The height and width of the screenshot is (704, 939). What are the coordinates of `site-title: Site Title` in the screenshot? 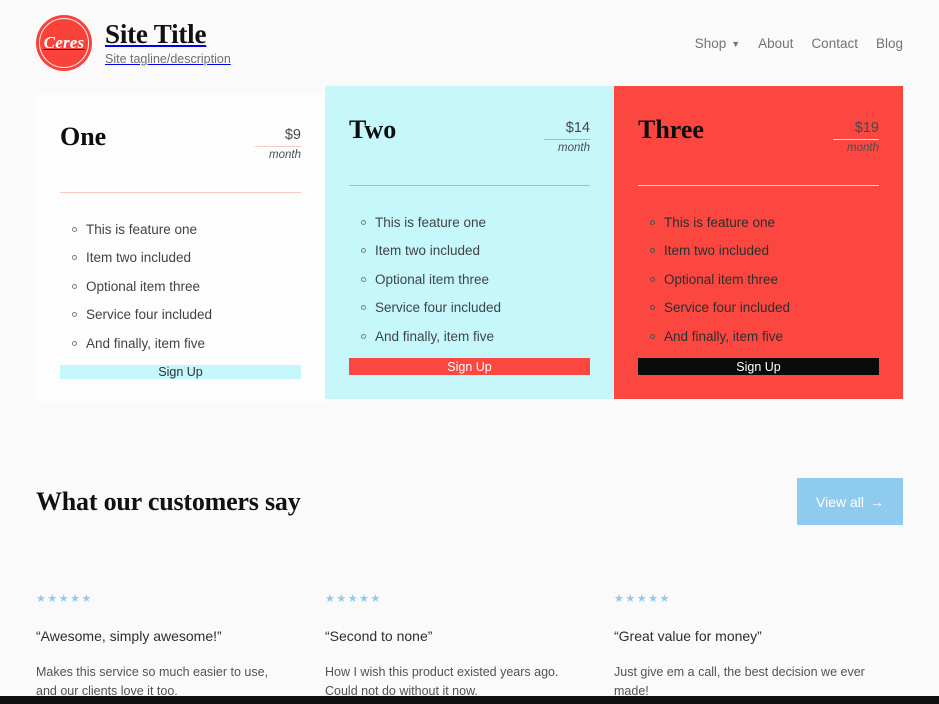 It's located at (156, 34).